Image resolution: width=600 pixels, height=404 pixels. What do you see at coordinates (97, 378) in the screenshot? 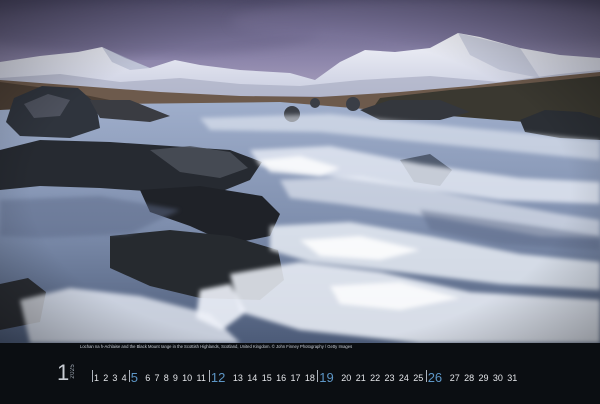
I see `day-number: 1` at bounding box center [97, 378].